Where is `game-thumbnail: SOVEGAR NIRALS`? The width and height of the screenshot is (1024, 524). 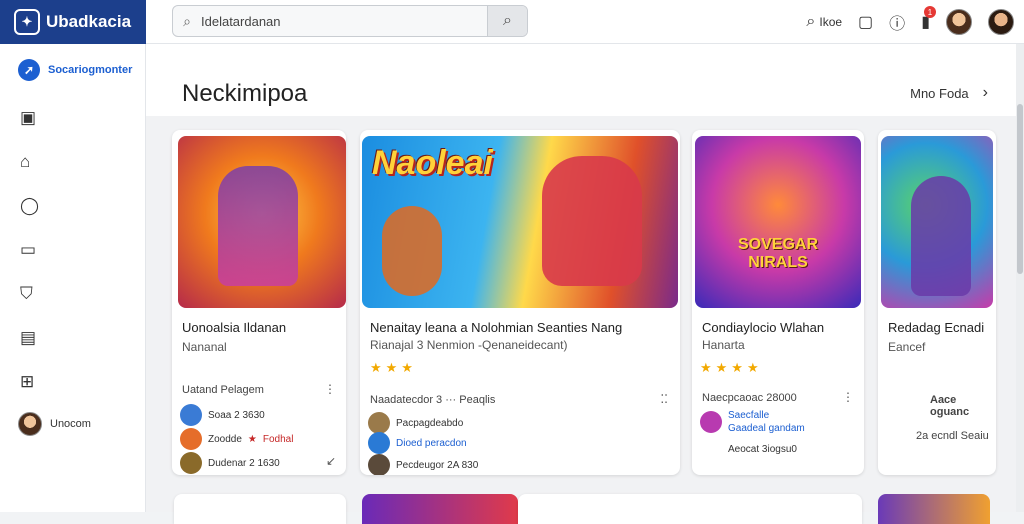 game-thumbnail: SOVEGAR NIRALS is located at coordinates (778, 222).